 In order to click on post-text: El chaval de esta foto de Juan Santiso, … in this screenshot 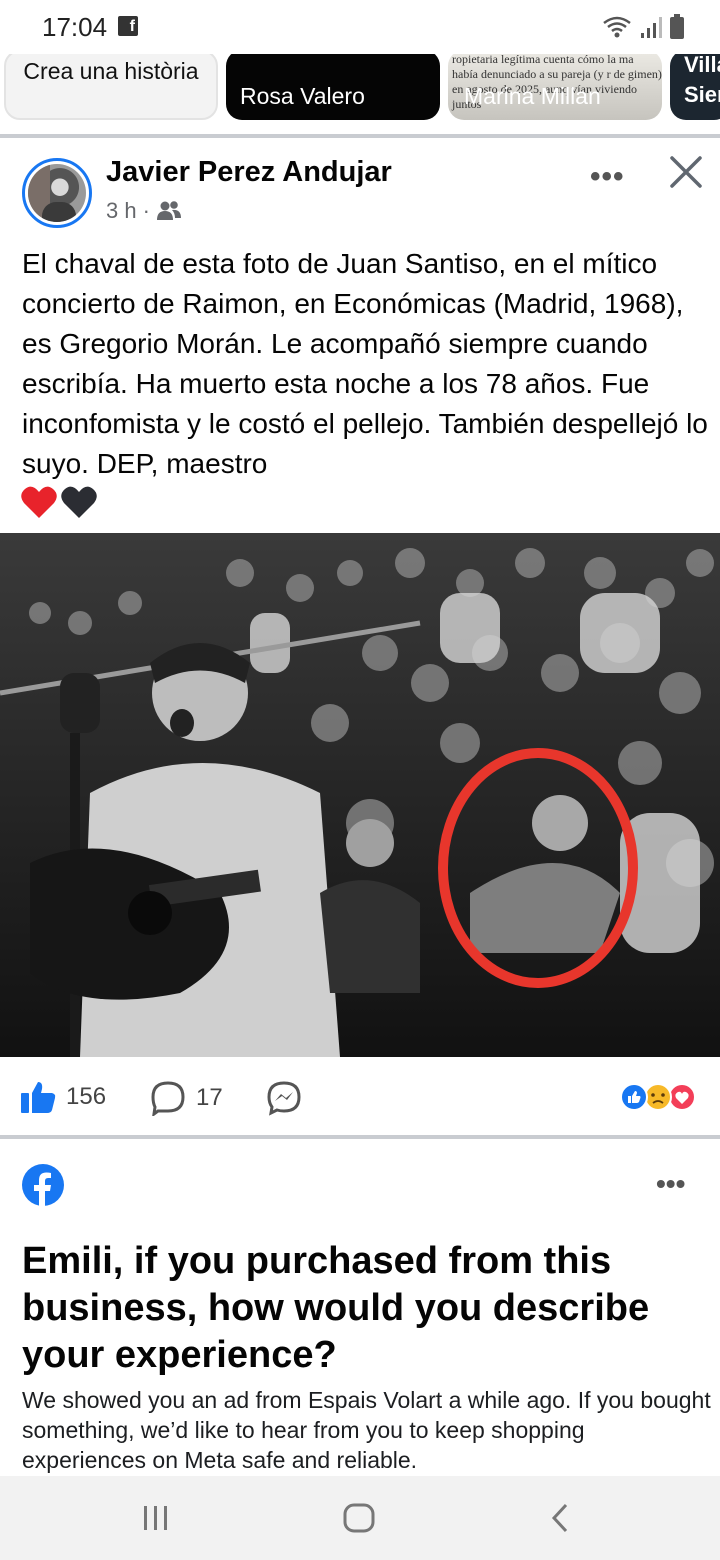, I will do `click(365, 363)`.